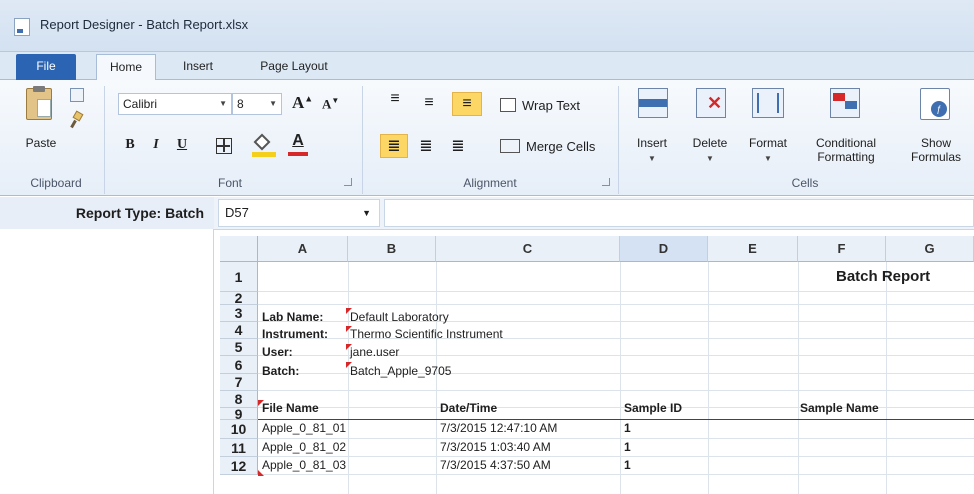 This screenshot has height=494, width=974. What do you see at coordinates (239, 298) in the screenshot?
I see `row-header-2: 2` at bounding box center [239, 298].